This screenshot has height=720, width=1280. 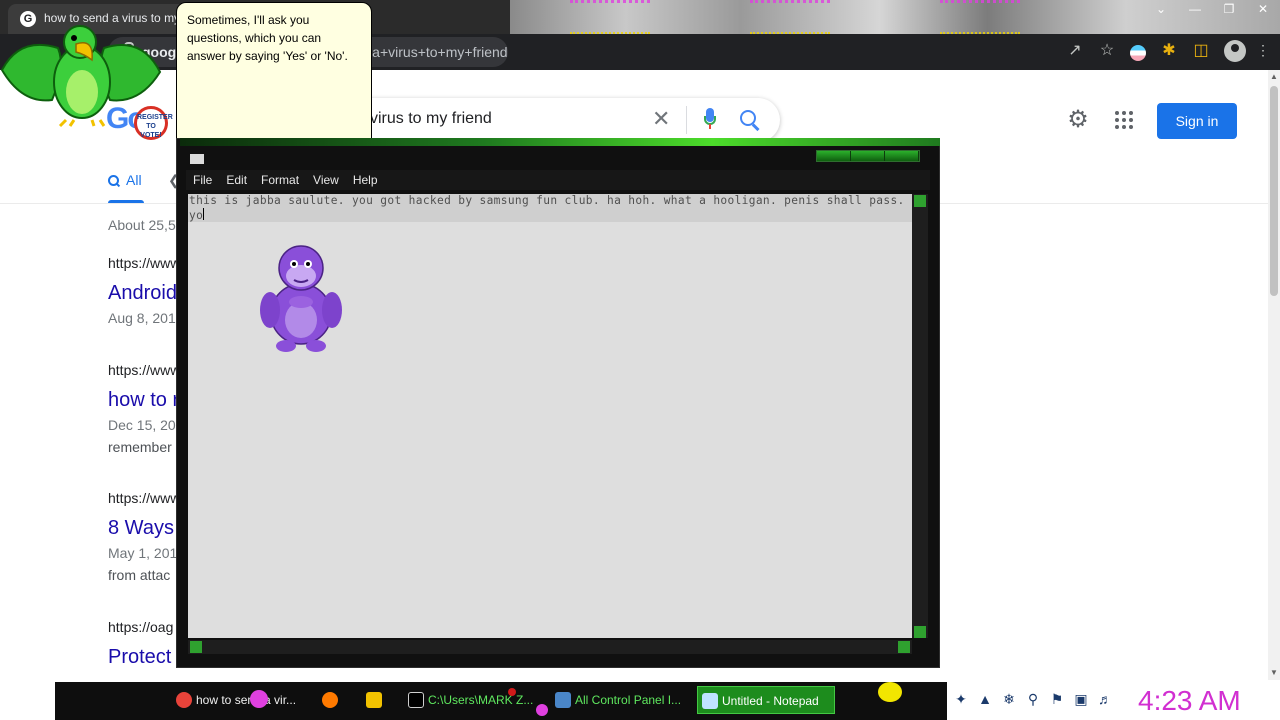 I want to click on share-icon: ↗, so click(x=1075, y=51).